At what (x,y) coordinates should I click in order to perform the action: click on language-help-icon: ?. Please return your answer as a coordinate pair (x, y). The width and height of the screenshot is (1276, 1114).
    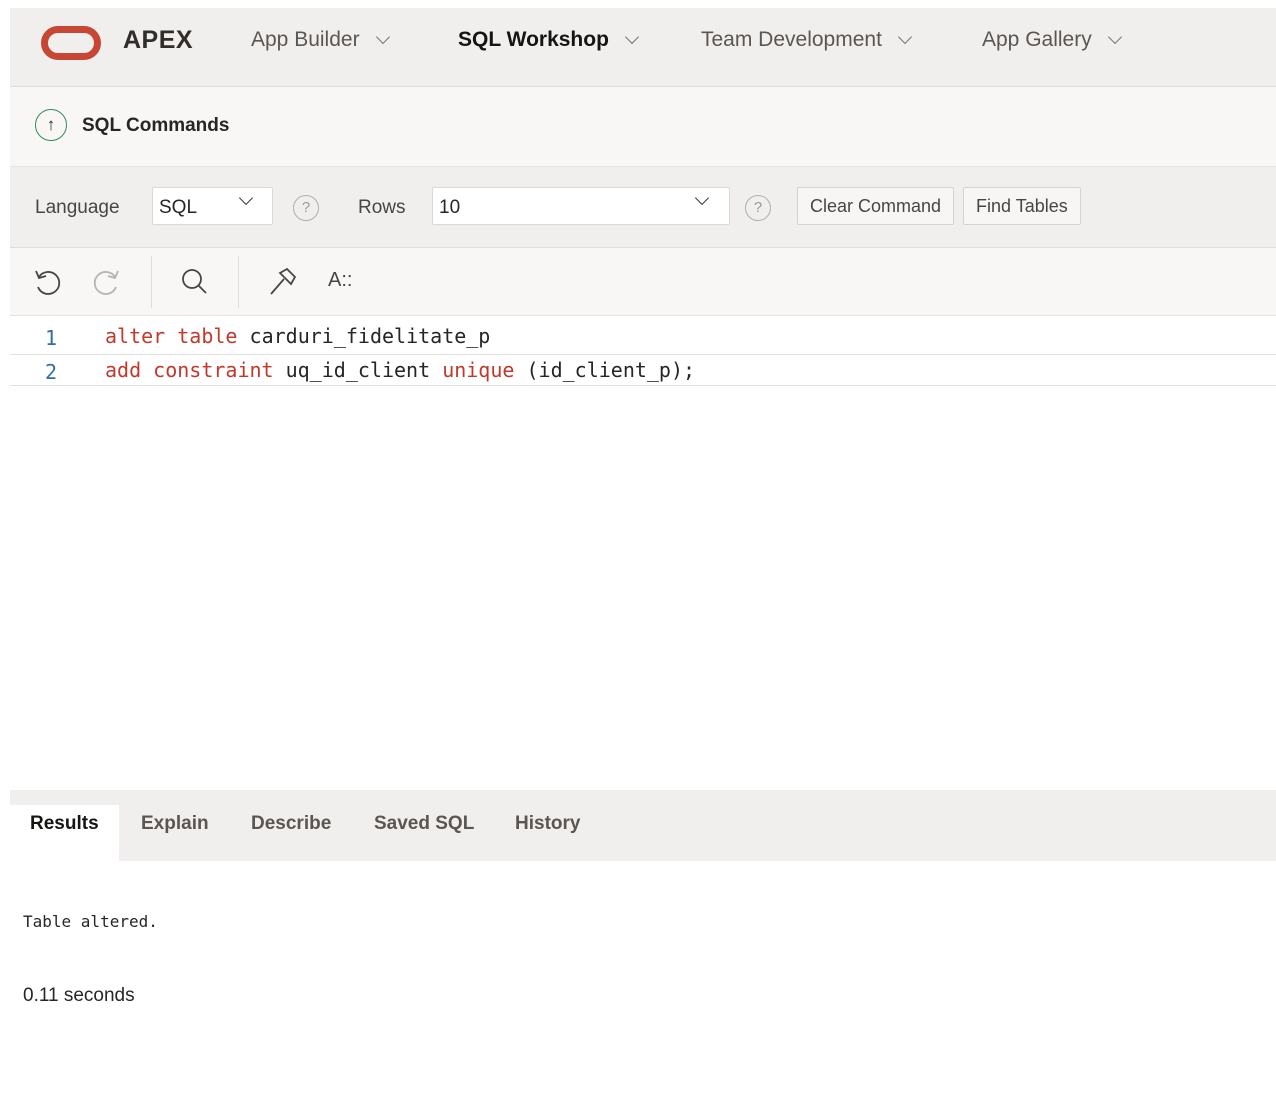
    Looking at the image, I should click on (306, 208).